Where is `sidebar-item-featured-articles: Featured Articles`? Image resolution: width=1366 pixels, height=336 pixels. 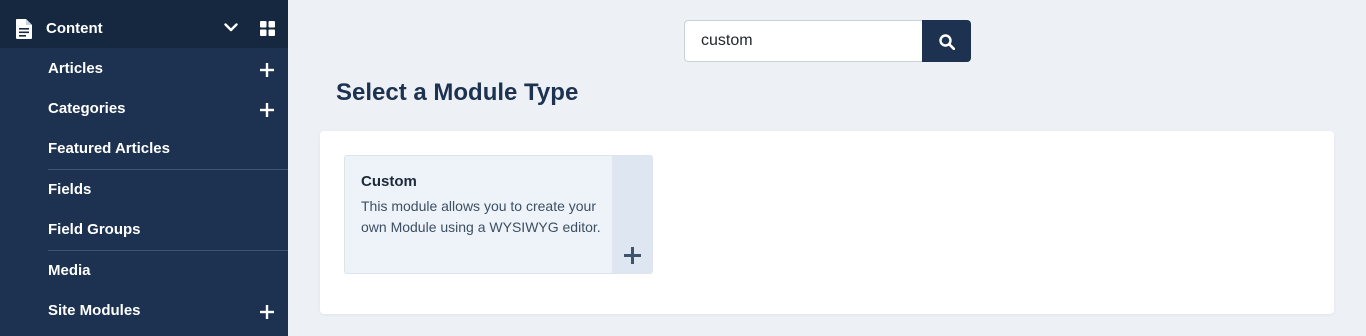 sidebar-item-featured-articles: Featured Articles is located at coordinates (168, 150).